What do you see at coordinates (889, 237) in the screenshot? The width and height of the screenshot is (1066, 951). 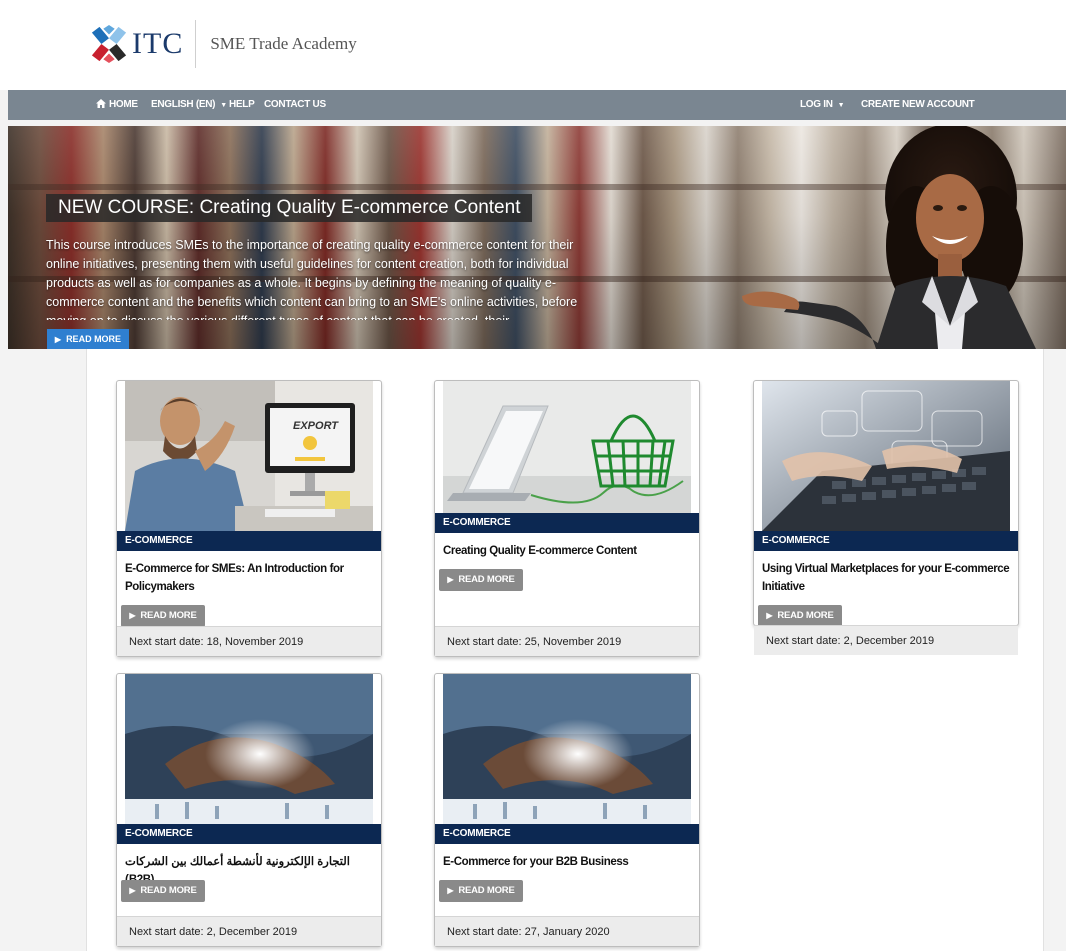 I see `hero-woman-image` at bounding box center [889, 237].